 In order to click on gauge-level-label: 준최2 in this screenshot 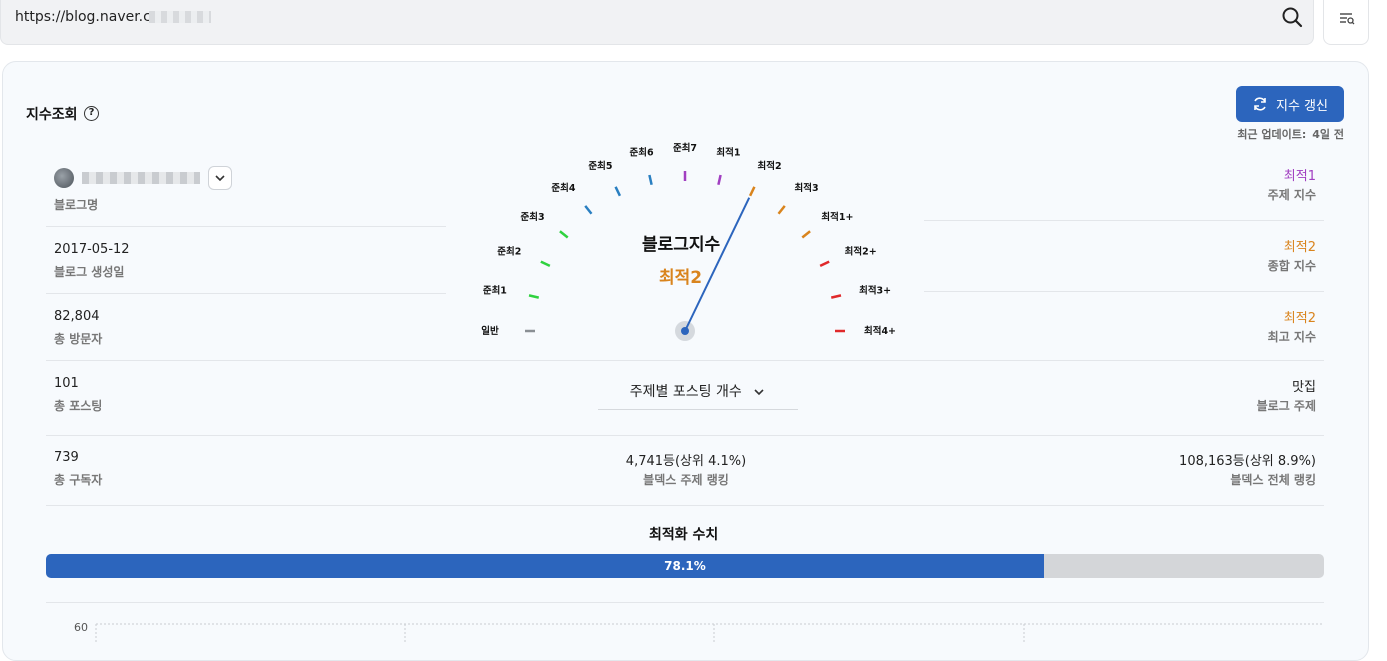, I will do `click(509, 252)`.